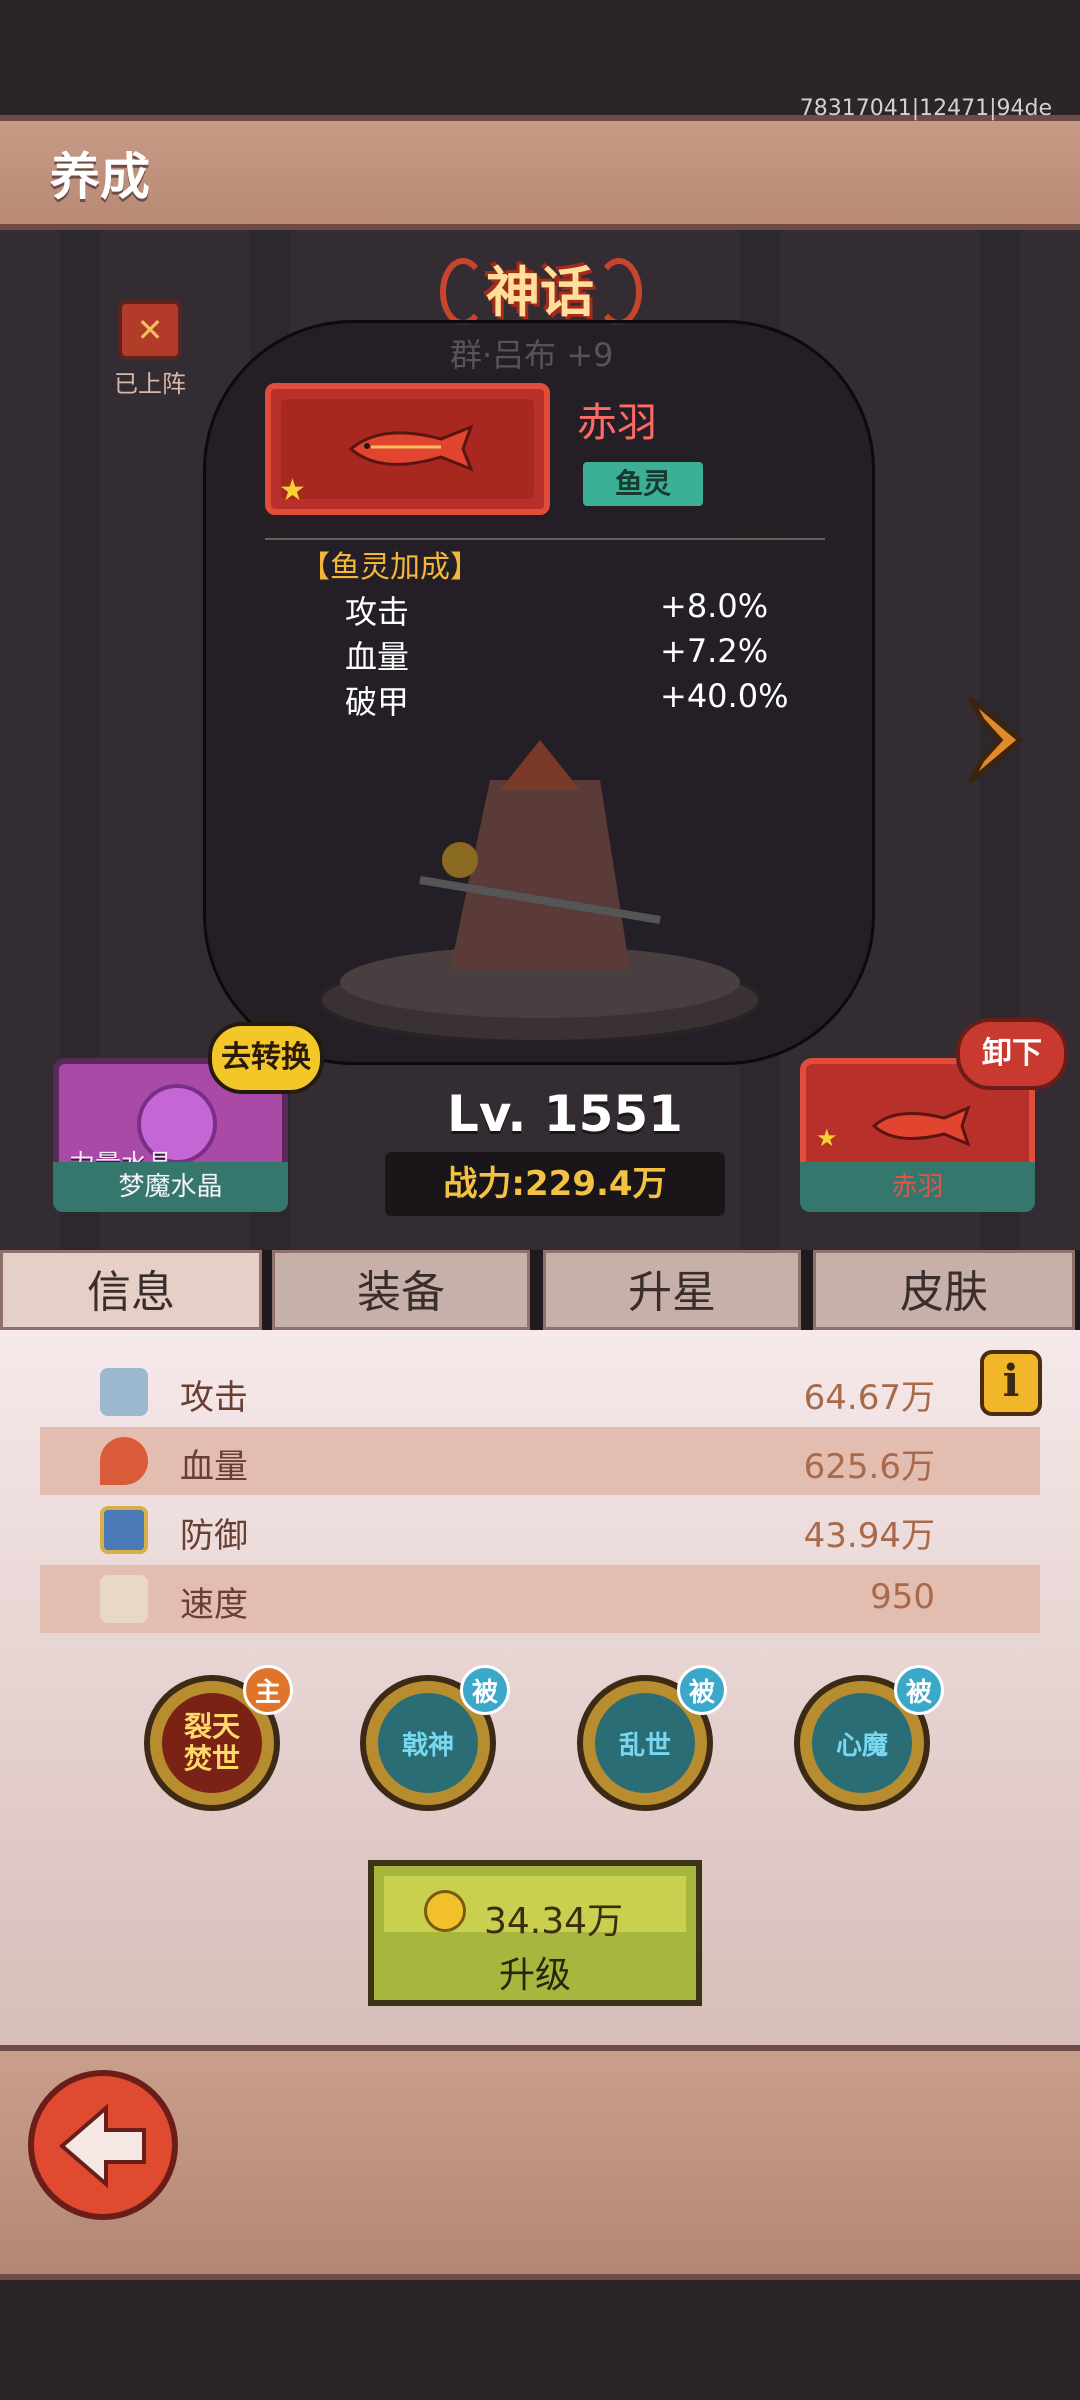 This screenshot has height=2400, width=1080. I want to click on deployed-indicator: ✕ 已上阵, so click(150, 349).